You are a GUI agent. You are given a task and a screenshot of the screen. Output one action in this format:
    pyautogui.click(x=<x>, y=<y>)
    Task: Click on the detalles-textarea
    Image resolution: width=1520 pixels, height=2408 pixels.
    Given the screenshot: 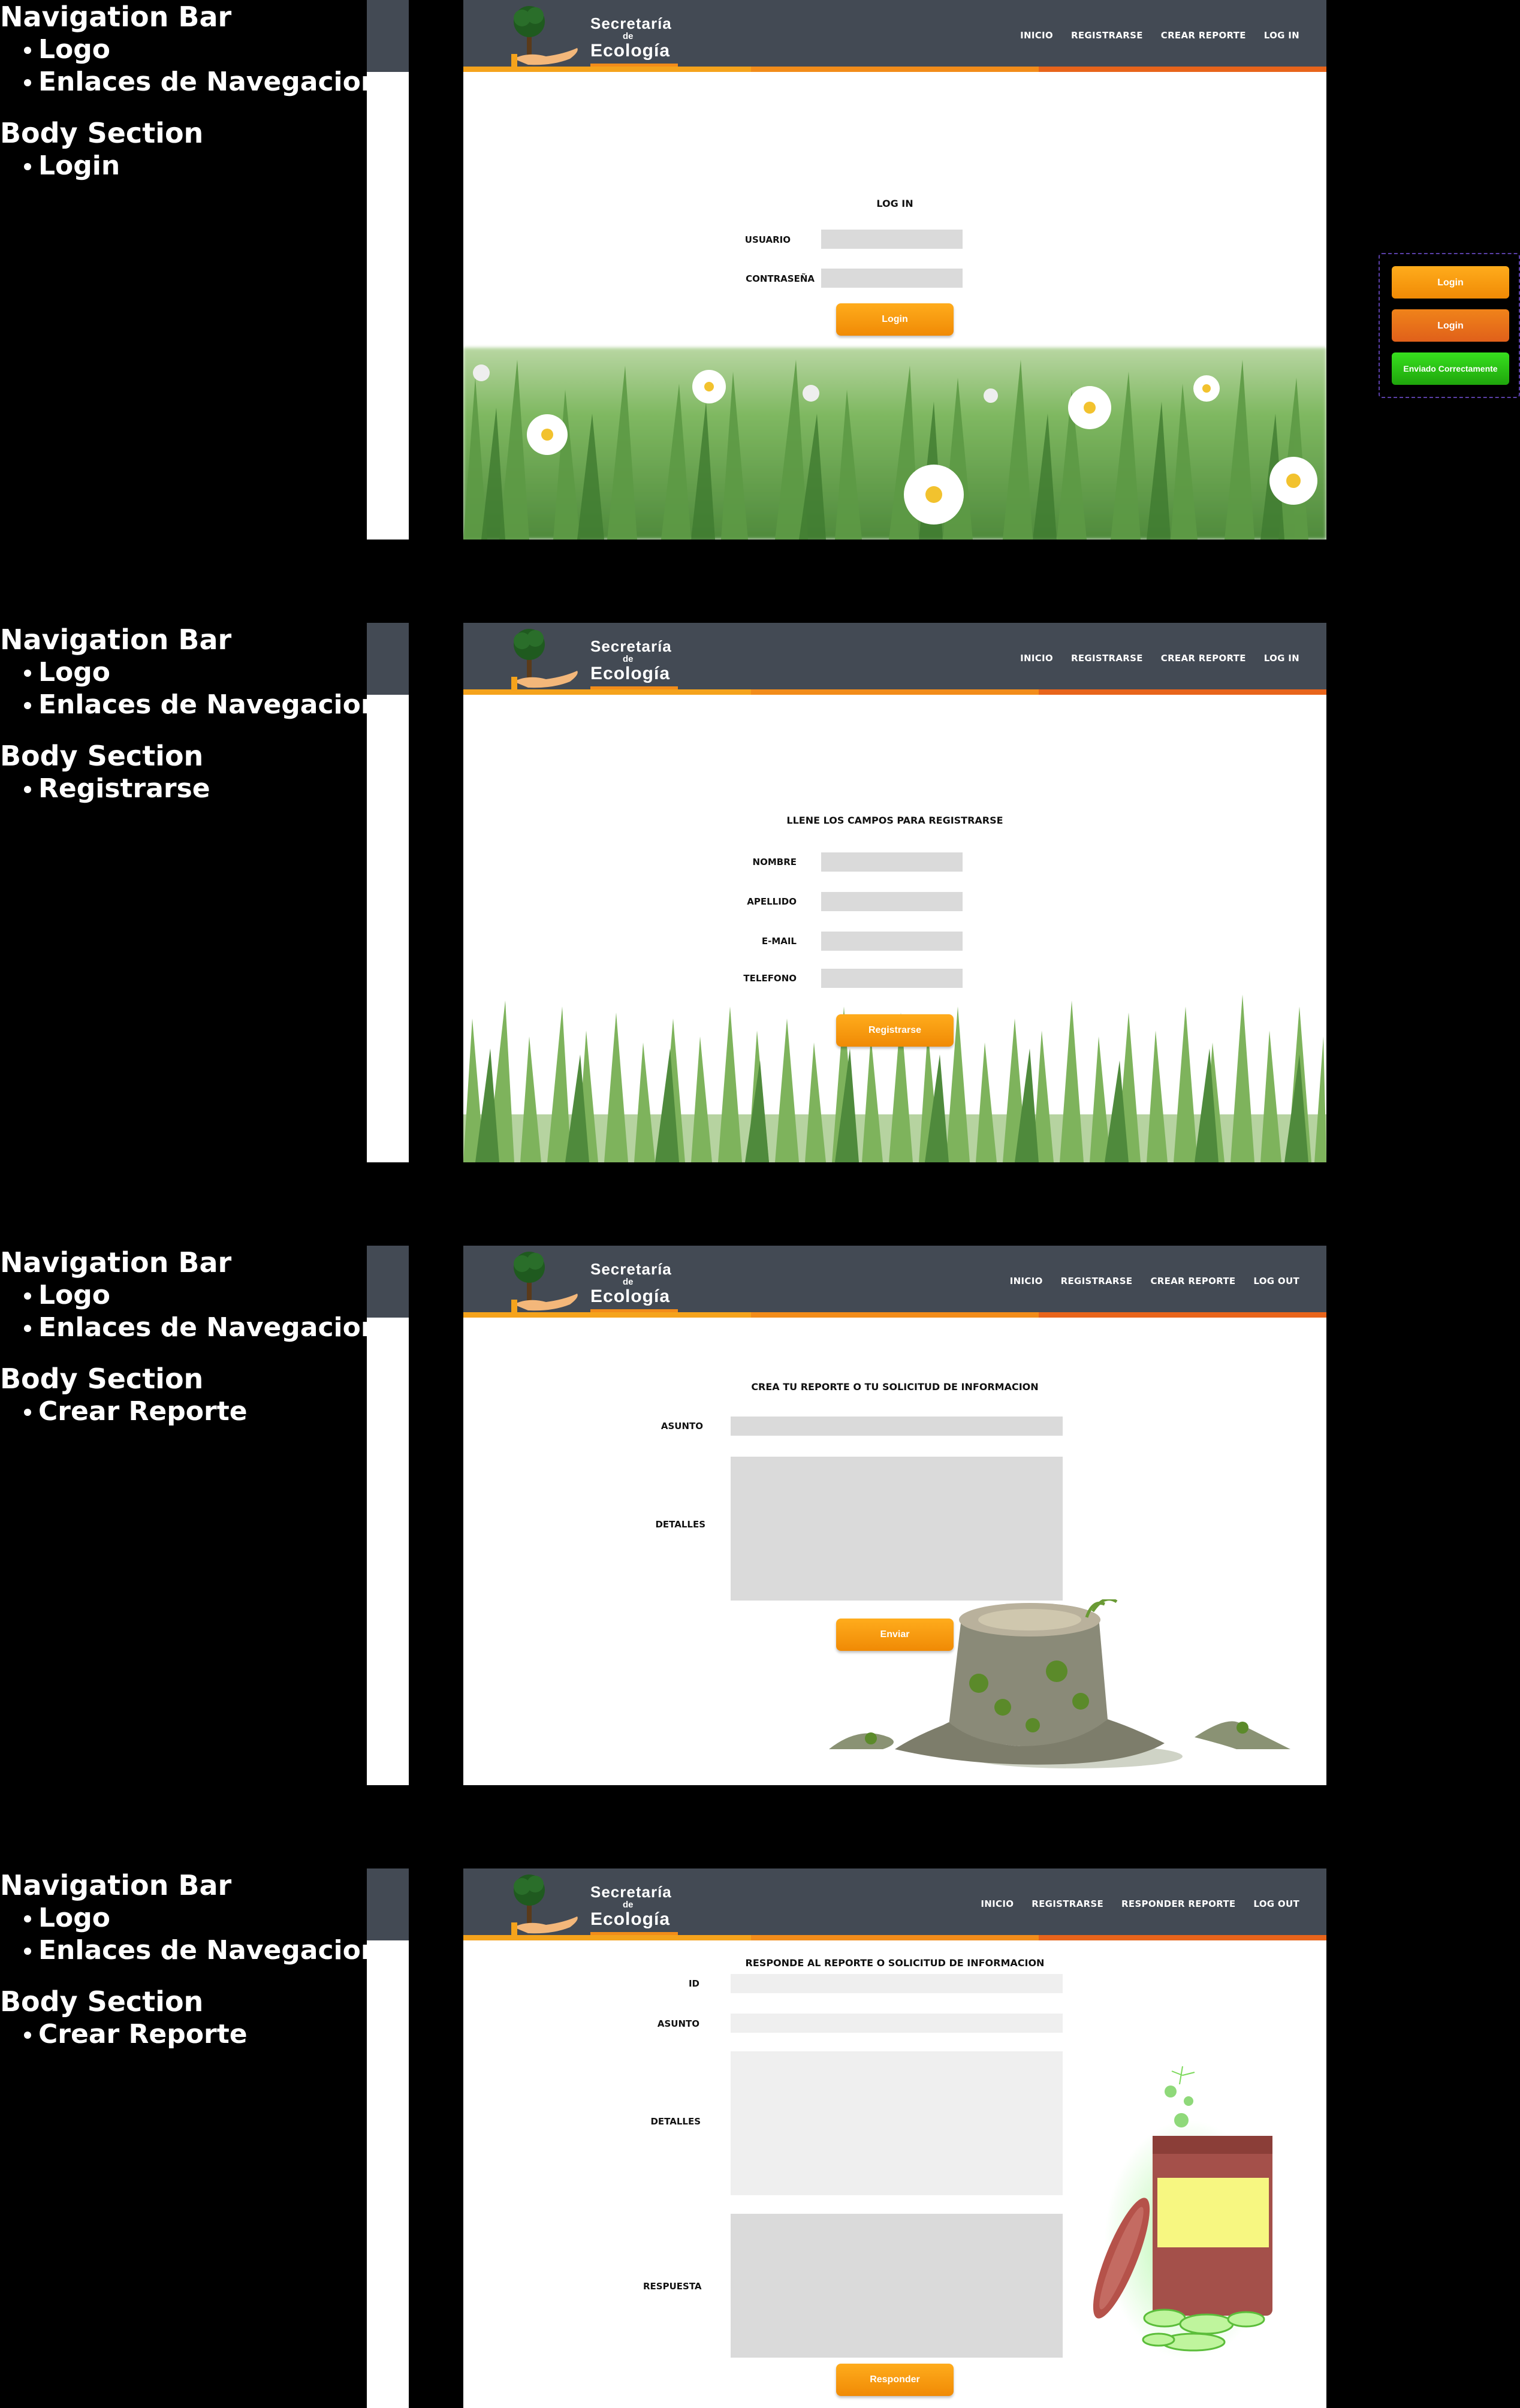 What is the action you would take?
    pyautogui.click(x=897, y=1529)
    